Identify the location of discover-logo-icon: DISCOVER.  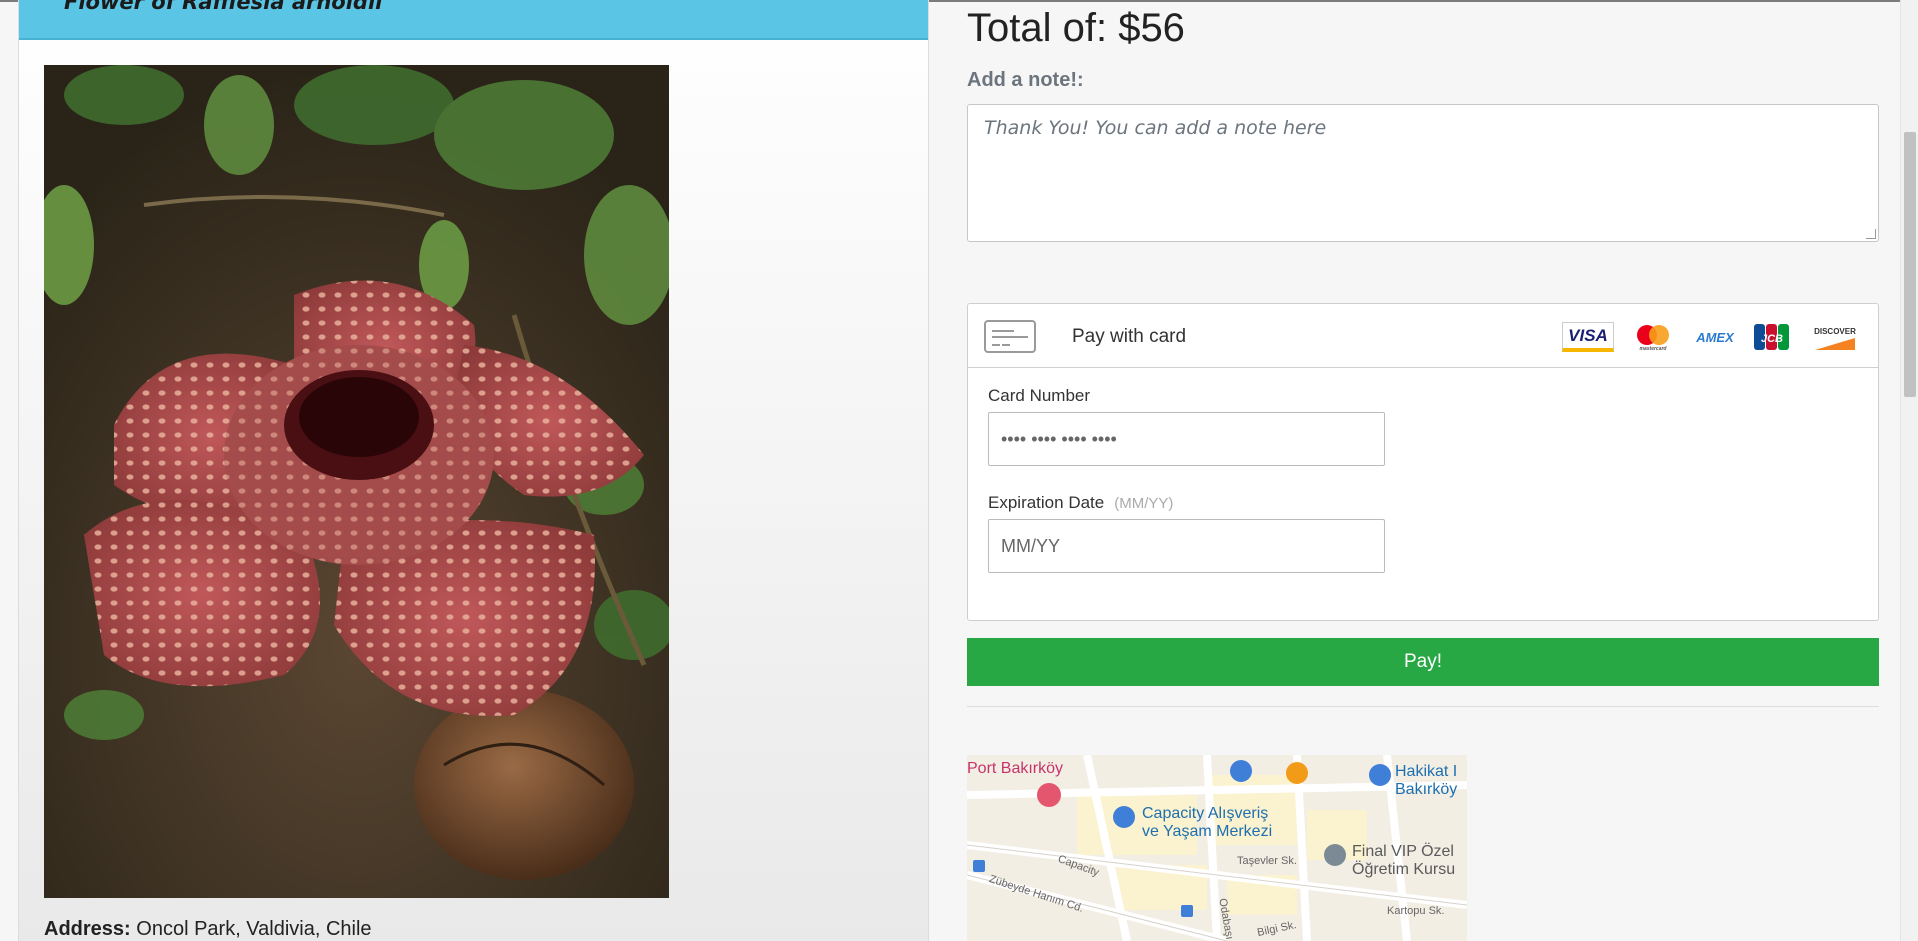
(1835, 337).